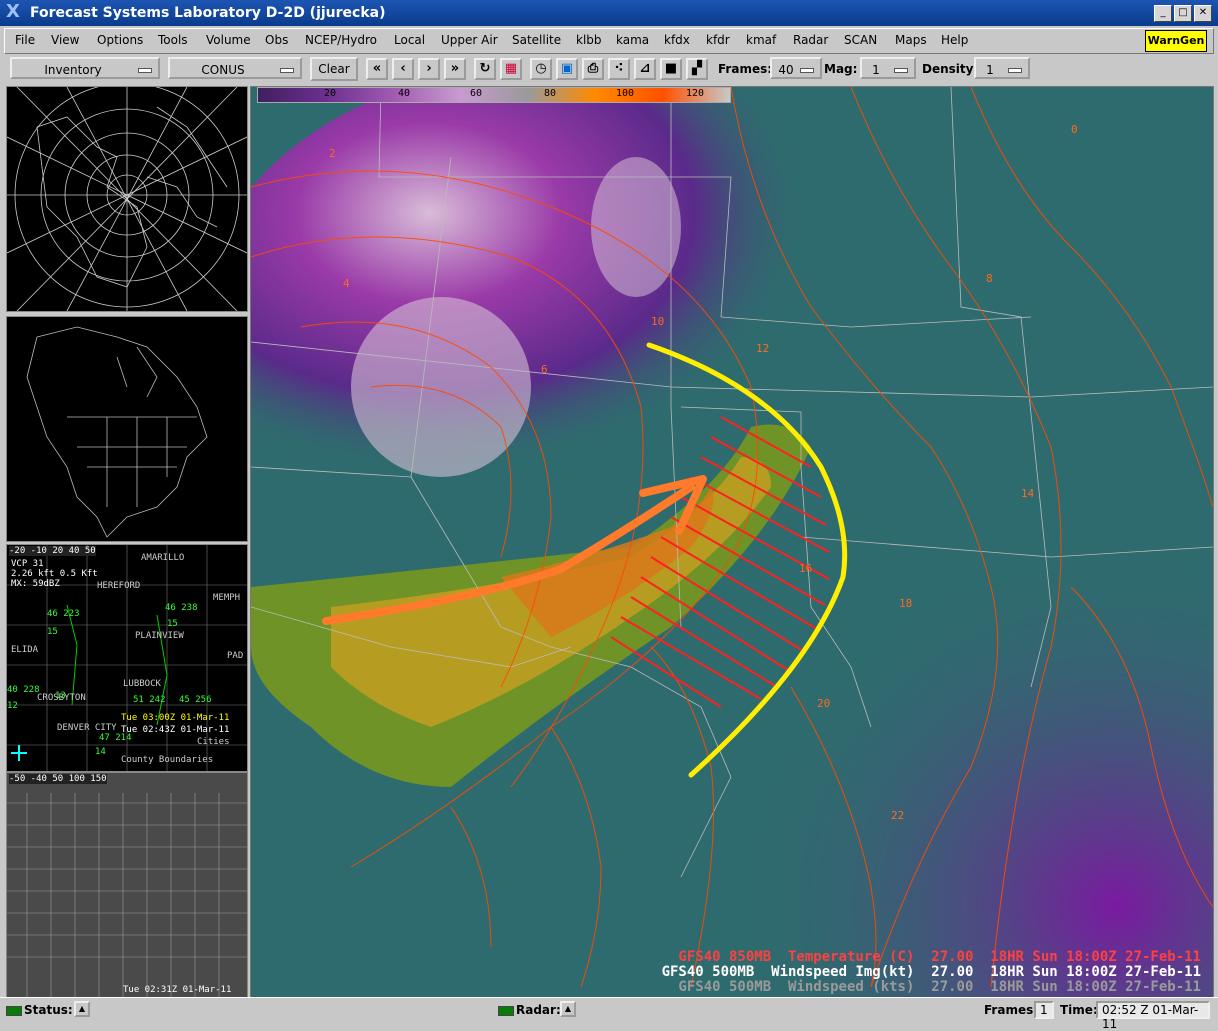  I want to click on loop-icon: ↻, so click(485, 69).